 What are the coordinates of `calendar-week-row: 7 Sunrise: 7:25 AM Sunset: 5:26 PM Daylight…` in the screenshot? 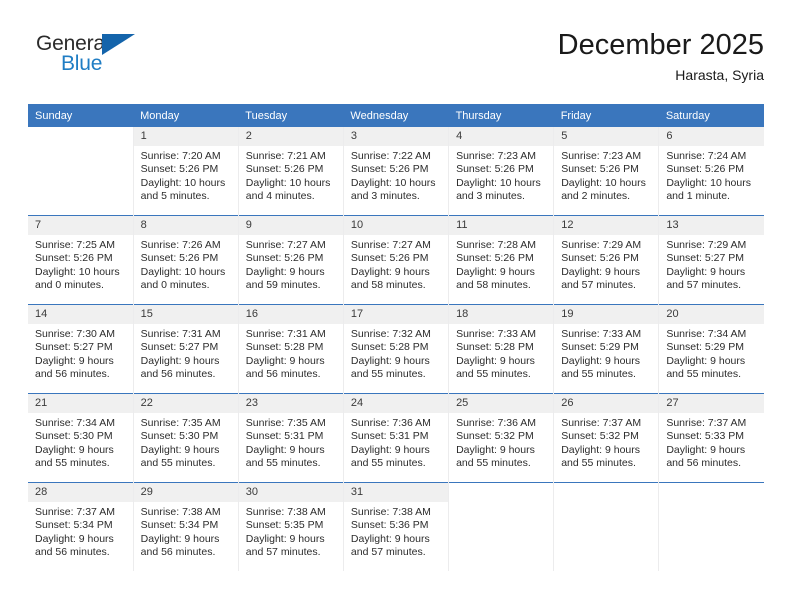 It's located at (396, 260).